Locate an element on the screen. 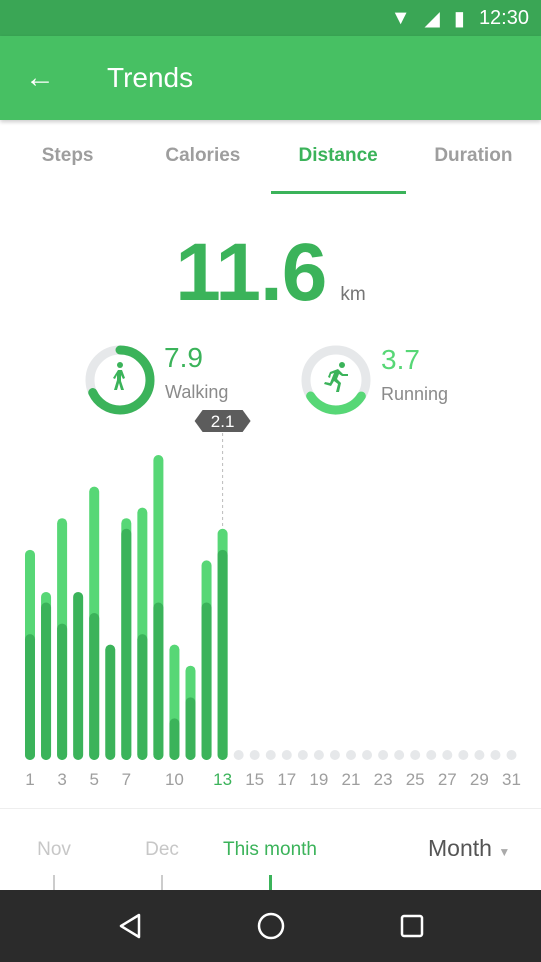 The image size is (541, 962). x-tick-label: 21 is located at coordinates (351, 779).